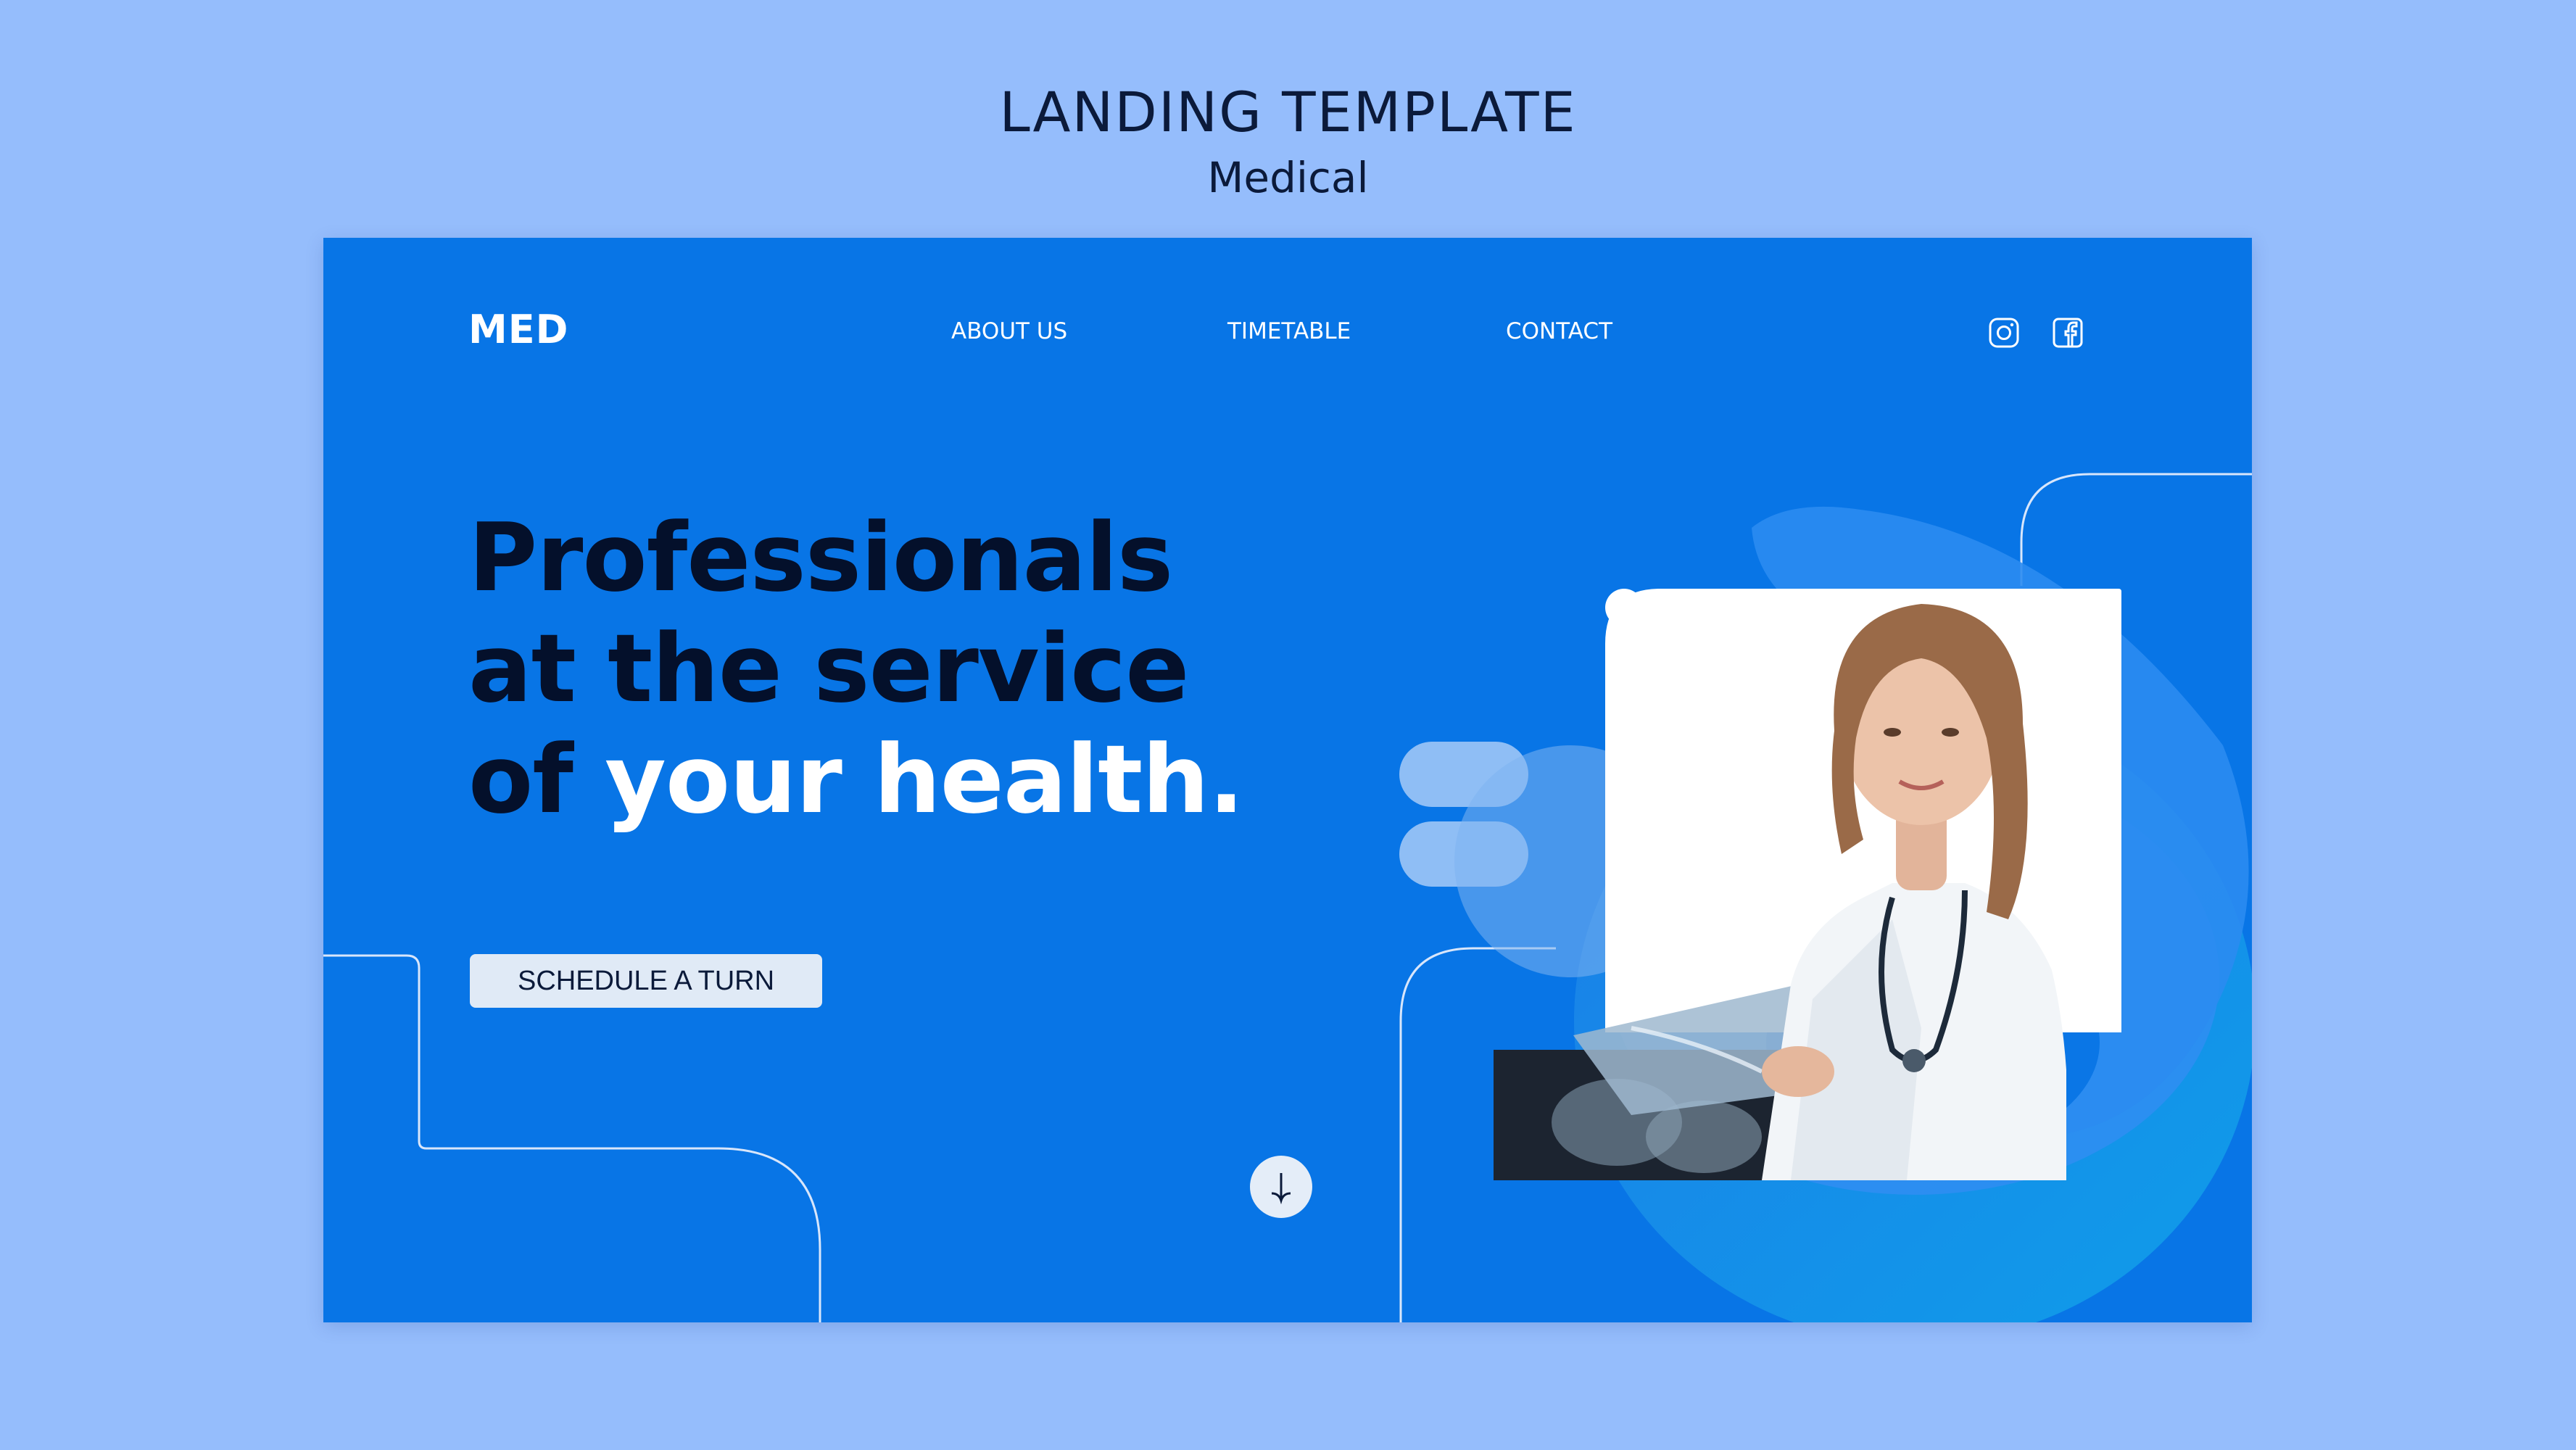 The width and height of the screenshot is (2576, 1450). I want to click on brand-logo: MED, so click(518, 329).